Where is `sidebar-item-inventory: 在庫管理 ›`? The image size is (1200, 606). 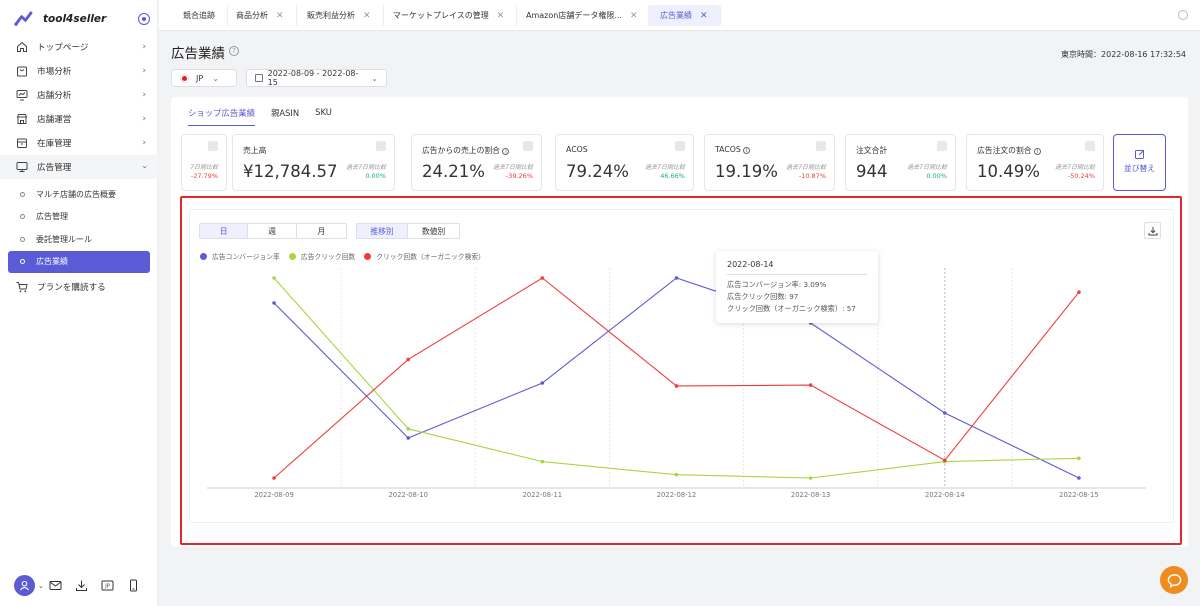 sidebar-item-inventory: 在庫管理 › is located at coordinates (79, 143).